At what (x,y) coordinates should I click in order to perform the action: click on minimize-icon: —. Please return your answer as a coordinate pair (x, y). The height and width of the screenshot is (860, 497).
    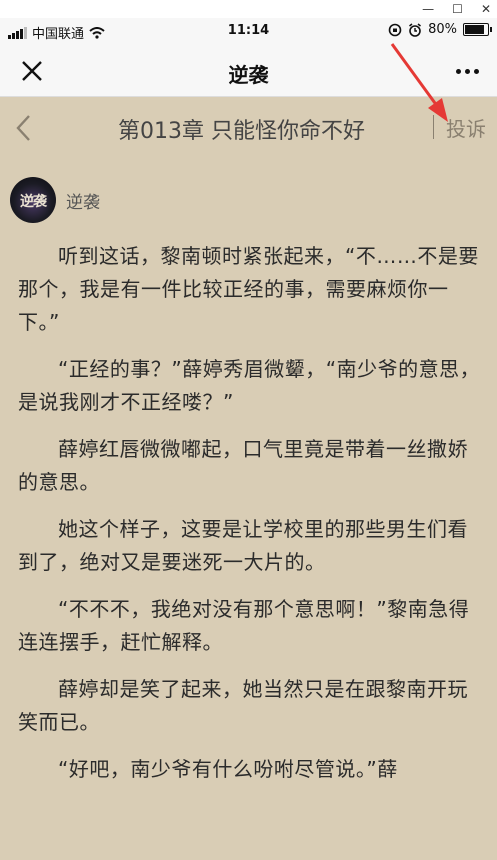
    Looking at the image, I should click on (428, 9).